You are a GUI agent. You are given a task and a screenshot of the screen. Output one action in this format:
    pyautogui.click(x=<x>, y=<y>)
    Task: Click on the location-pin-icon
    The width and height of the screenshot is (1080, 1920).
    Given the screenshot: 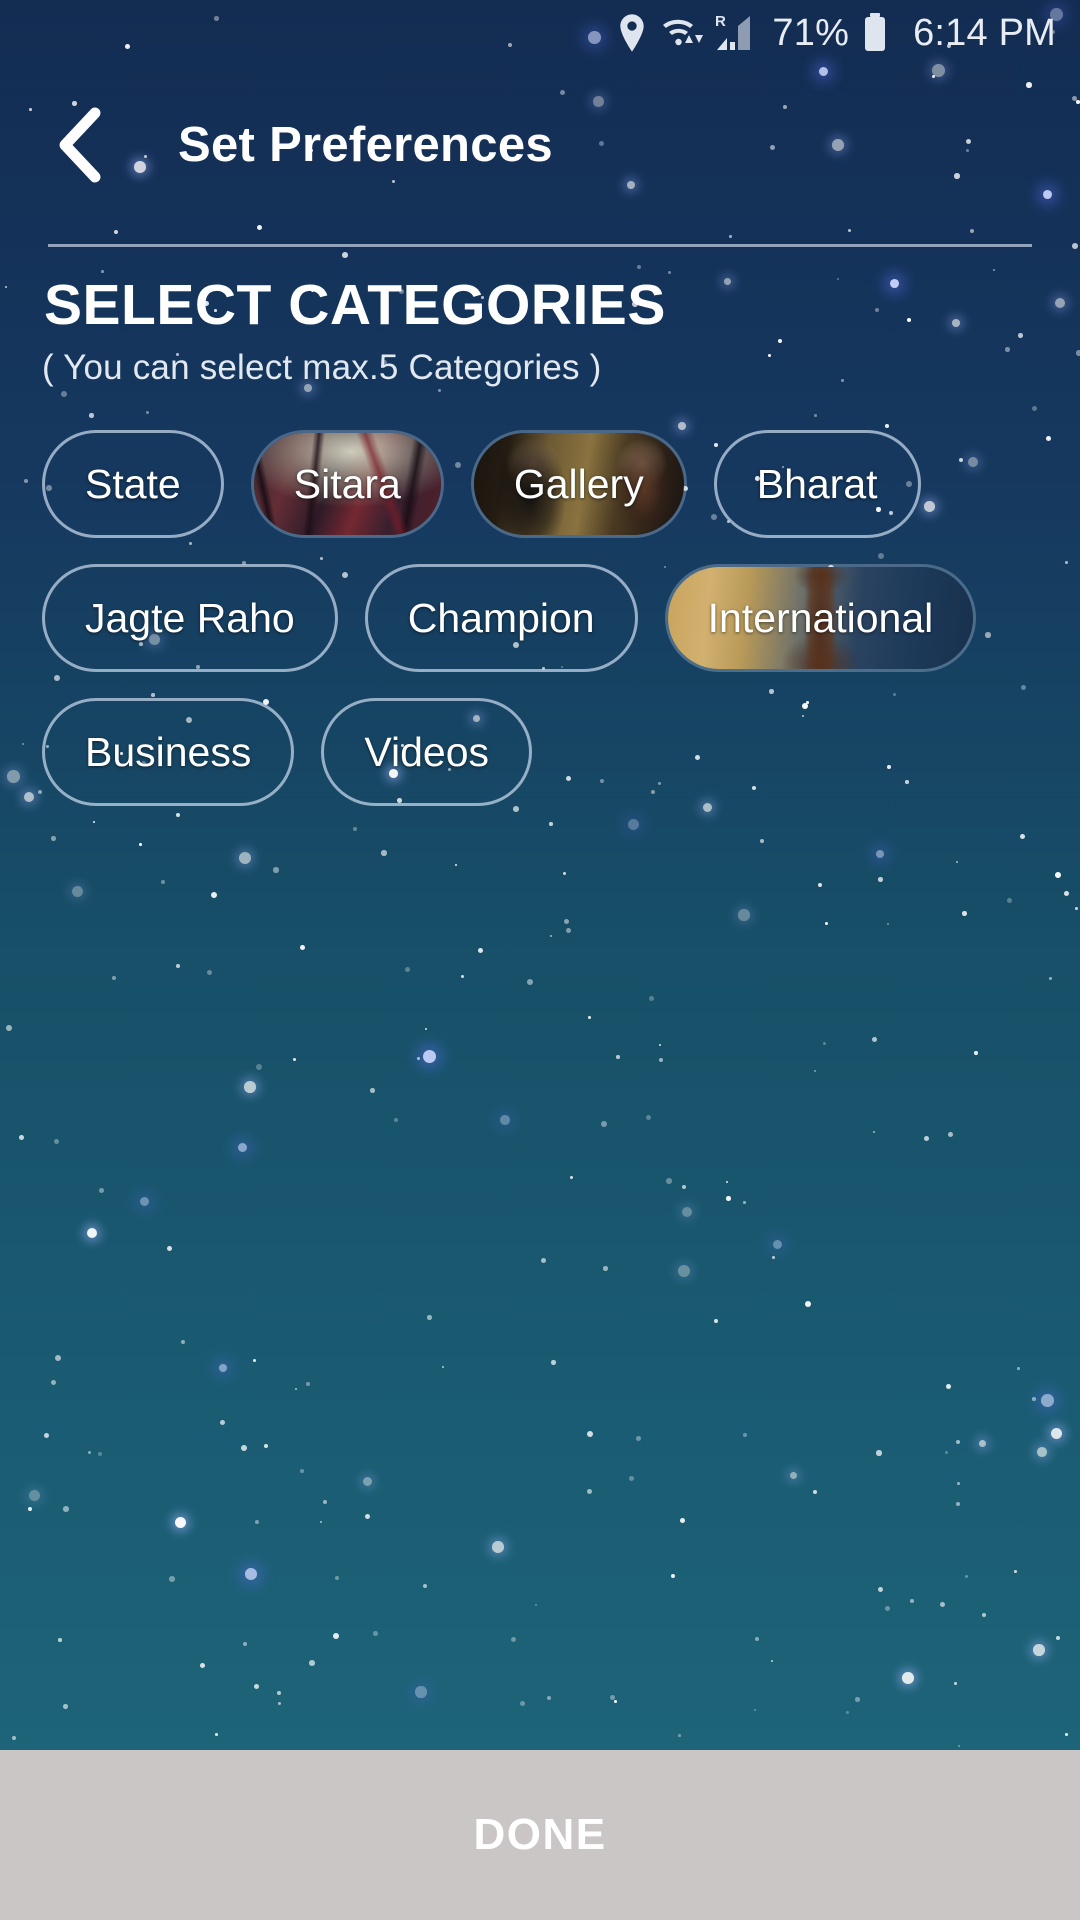 What is the action you would take?
    pyautogui.click(x=632, y=33)
    